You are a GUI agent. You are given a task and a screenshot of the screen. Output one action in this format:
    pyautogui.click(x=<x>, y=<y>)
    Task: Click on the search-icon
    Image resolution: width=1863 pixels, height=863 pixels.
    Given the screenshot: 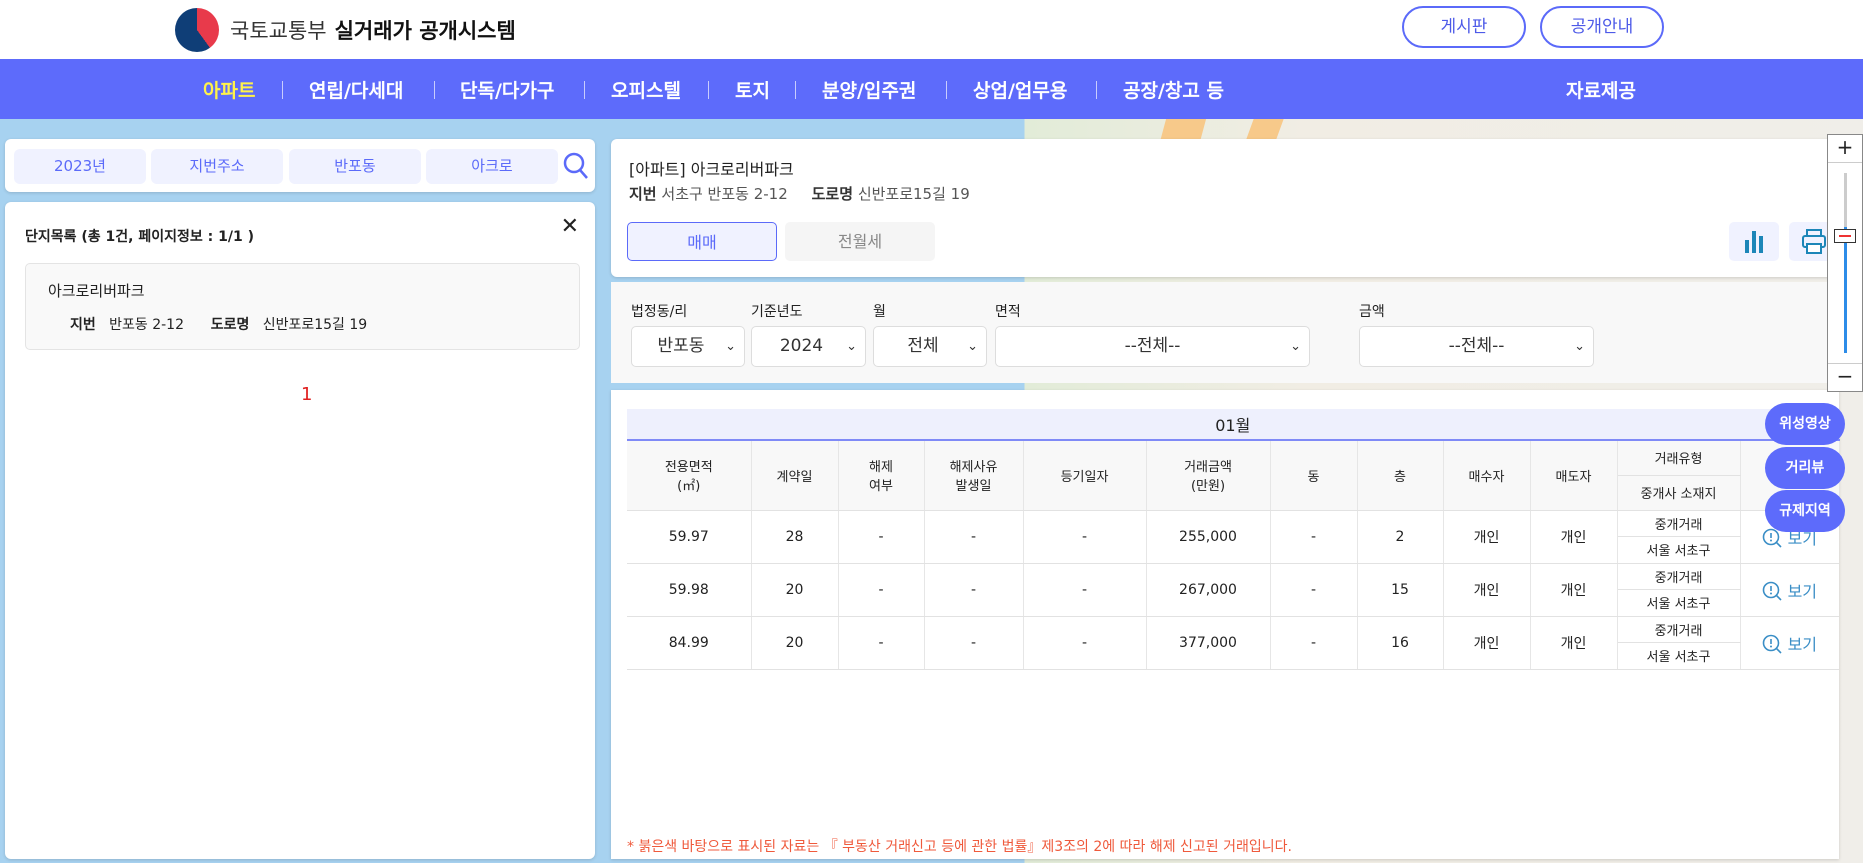 What is the action you would take?
    pyautogui.click(x=576, y=166)
    